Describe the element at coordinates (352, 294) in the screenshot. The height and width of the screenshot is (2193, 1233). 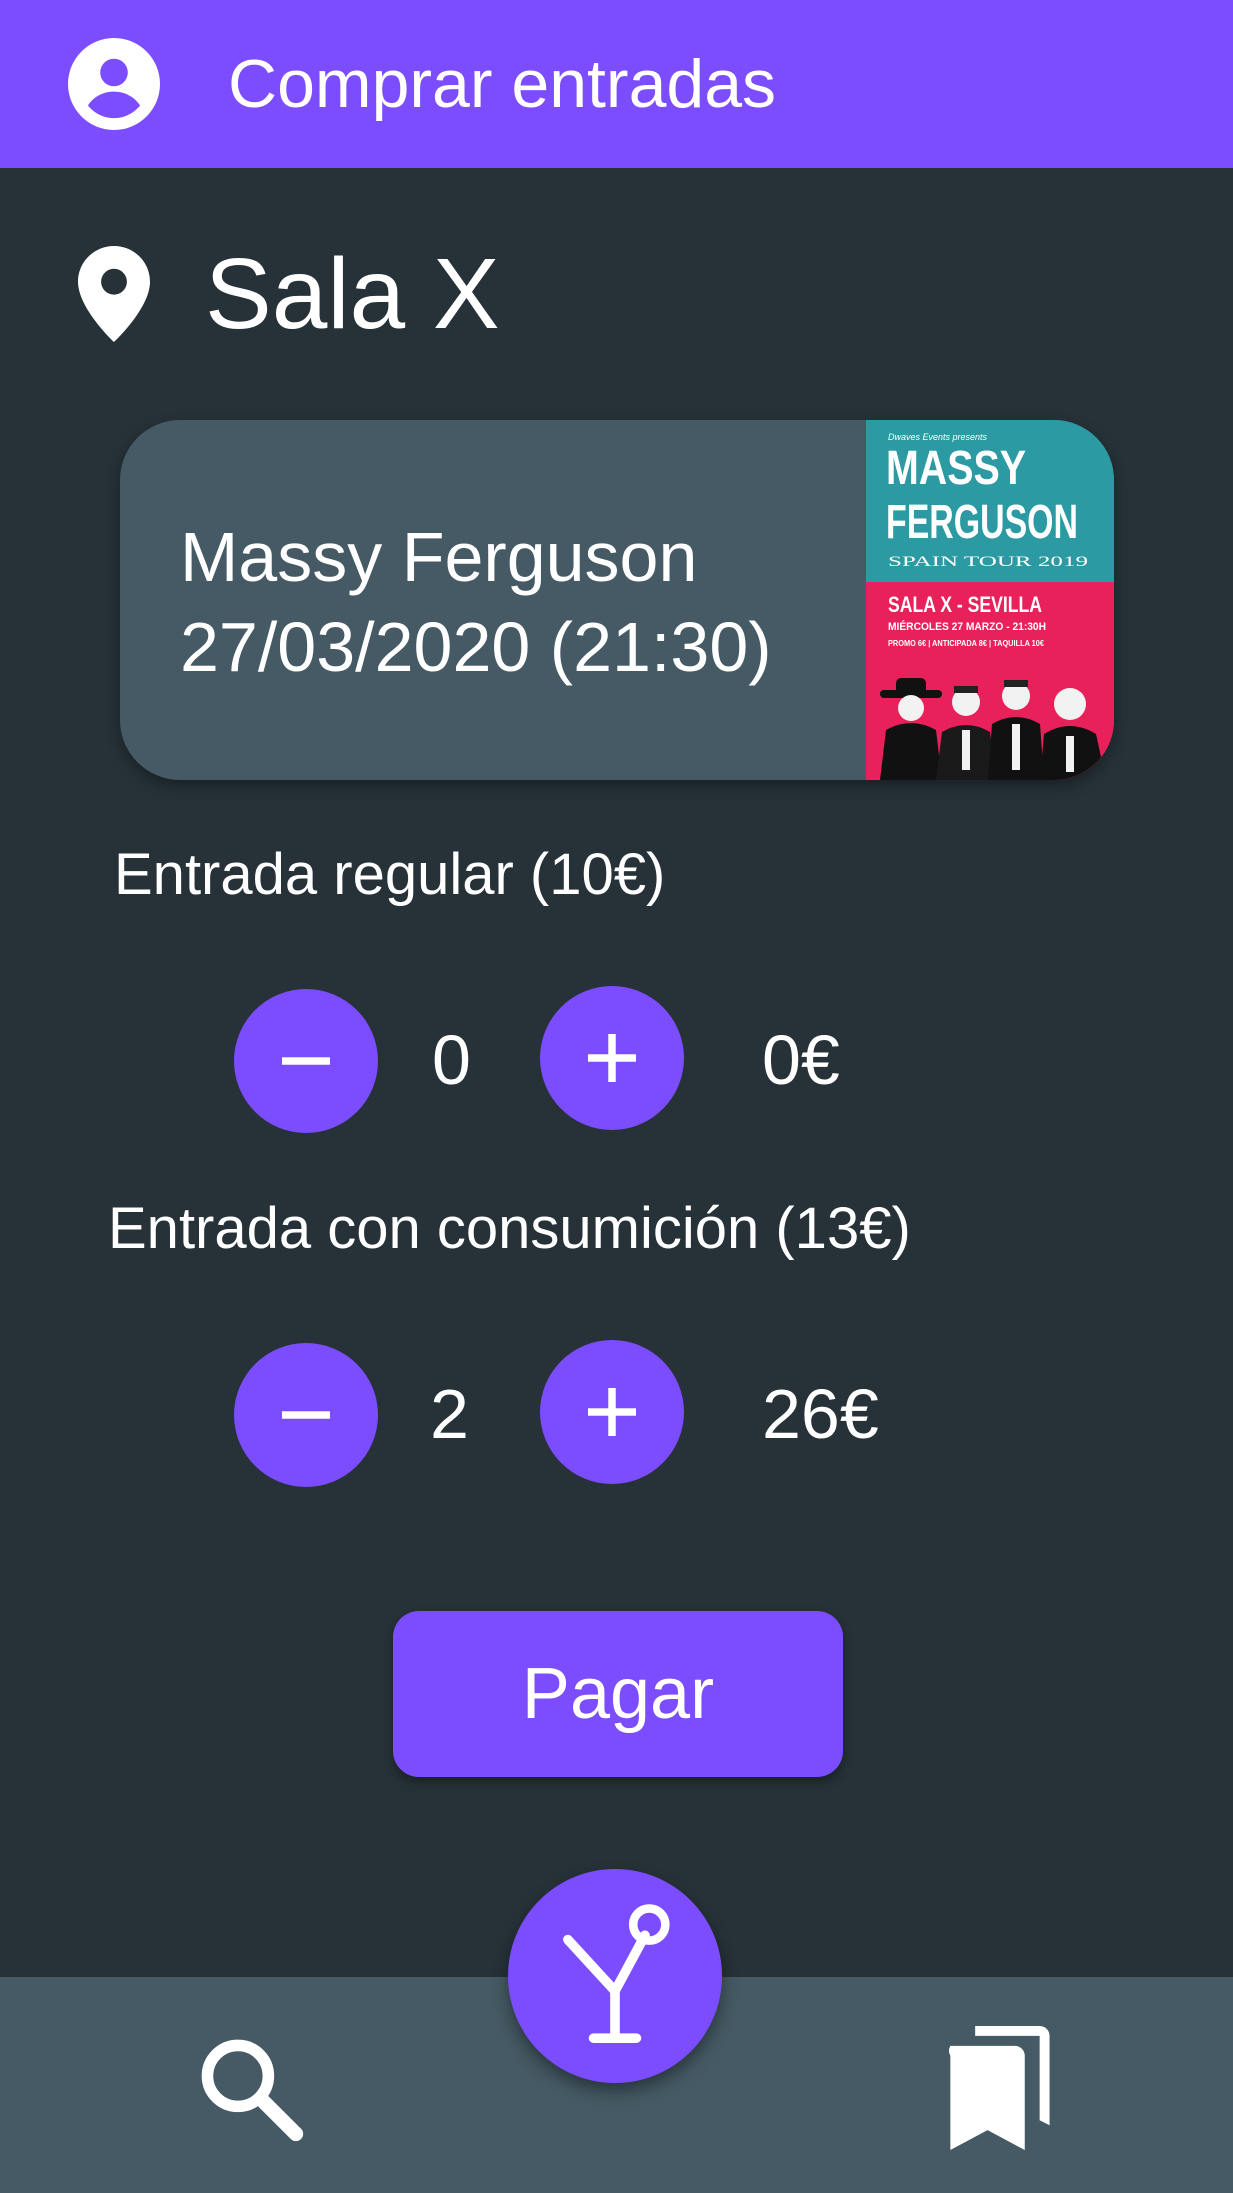
I see `venue-name: Sala X` at that location.